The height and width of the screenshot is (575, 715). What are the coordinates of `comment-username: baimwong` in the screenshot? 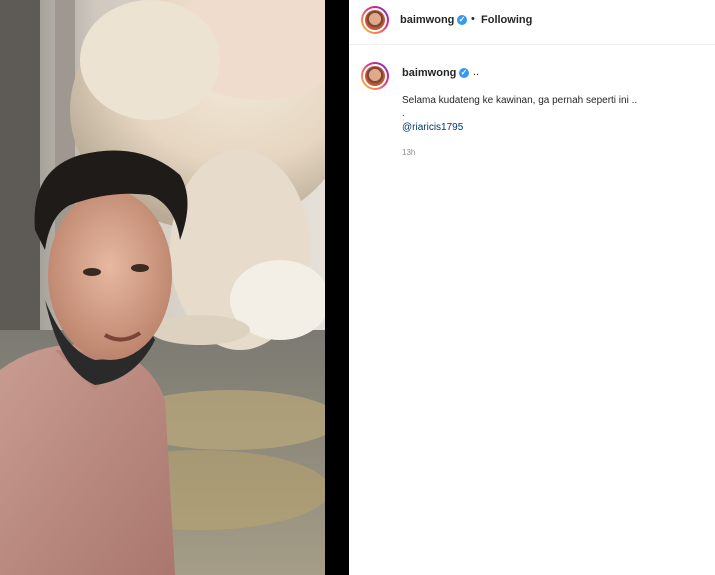 It's located at (429, 73).